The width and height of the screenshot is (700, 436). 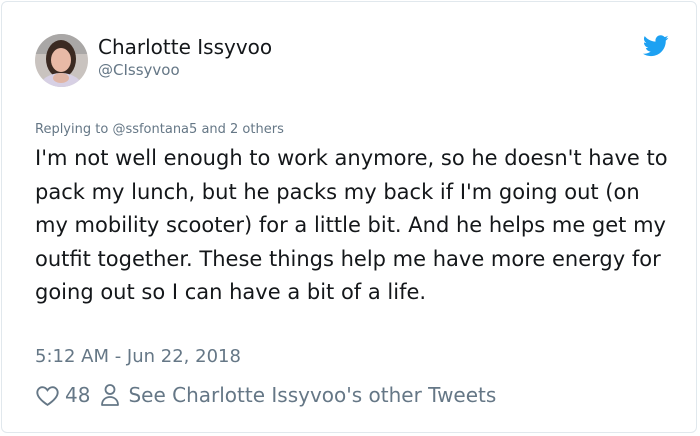 What do you see at coordinates (72, 129) in the screenshot?
I see `reply-prefix: Replying to` at bounding box center [72, 129].